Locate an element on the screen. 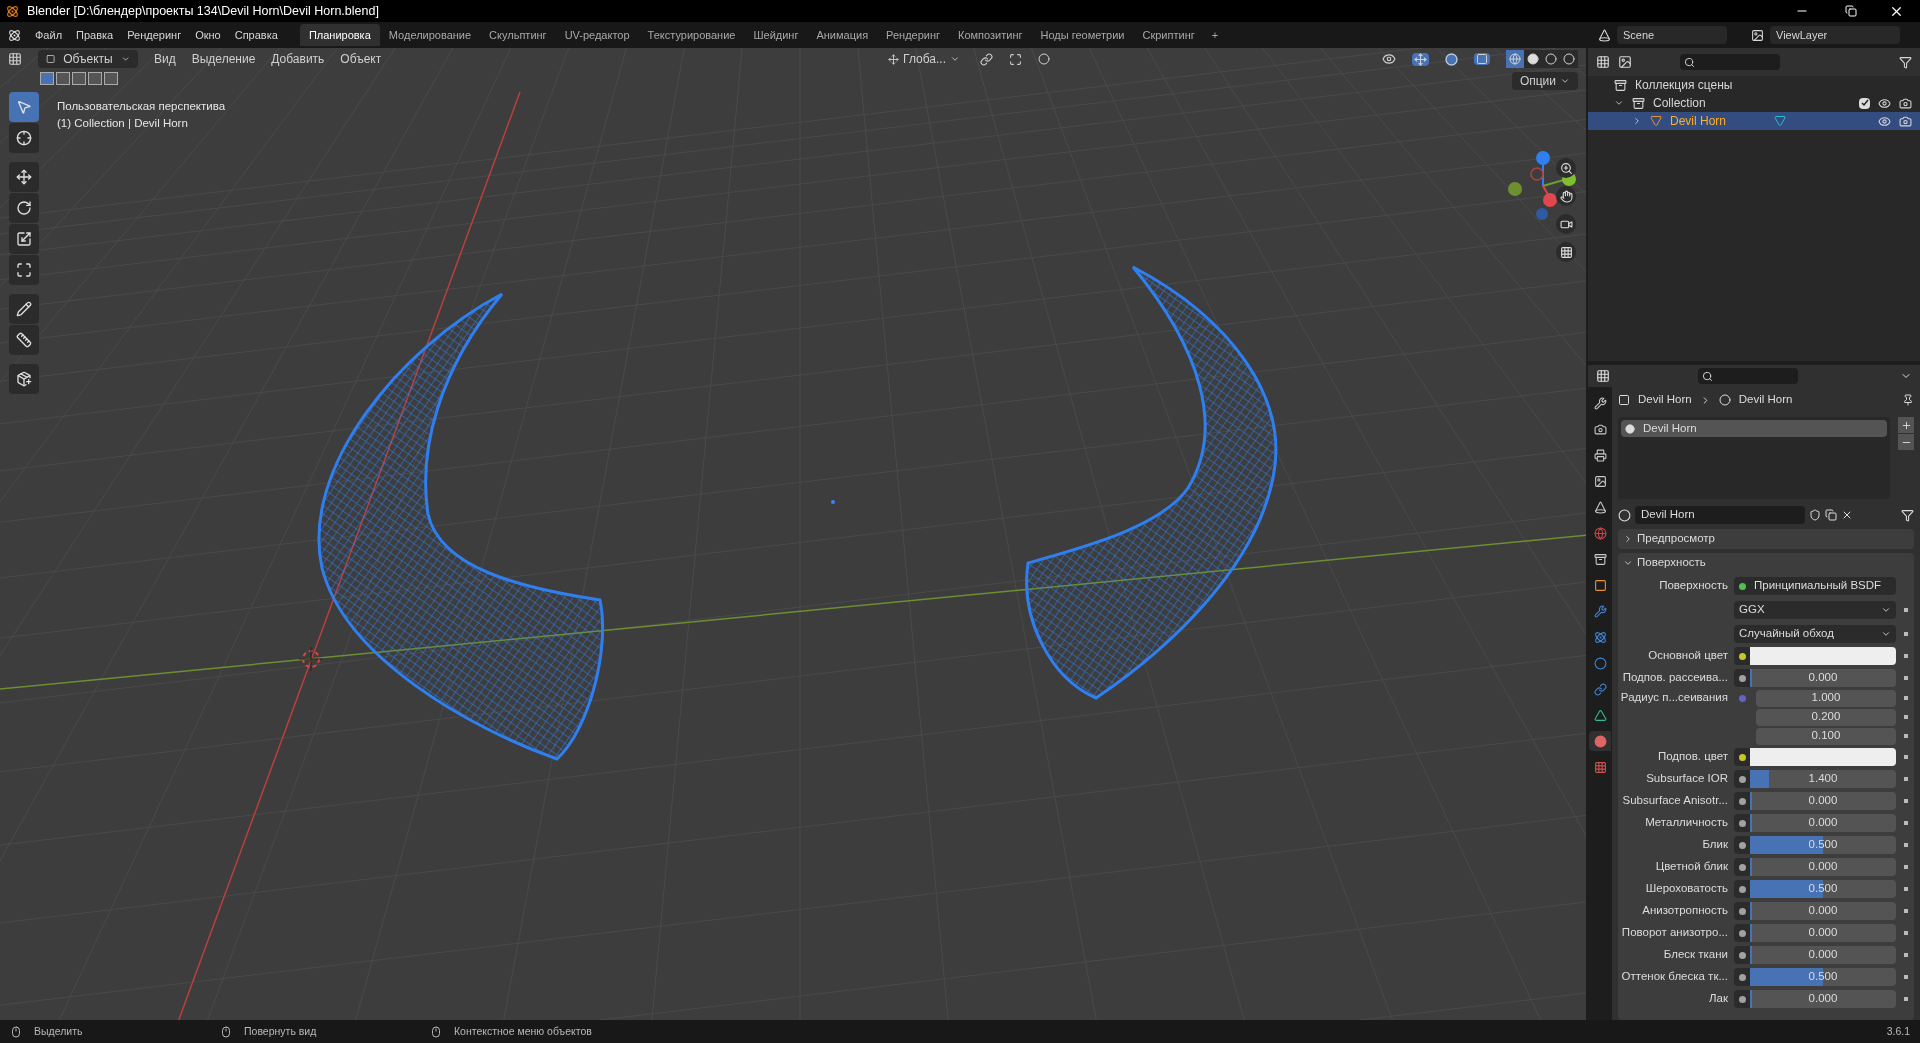  proportional-icon is located at coordinates (1044, 59).